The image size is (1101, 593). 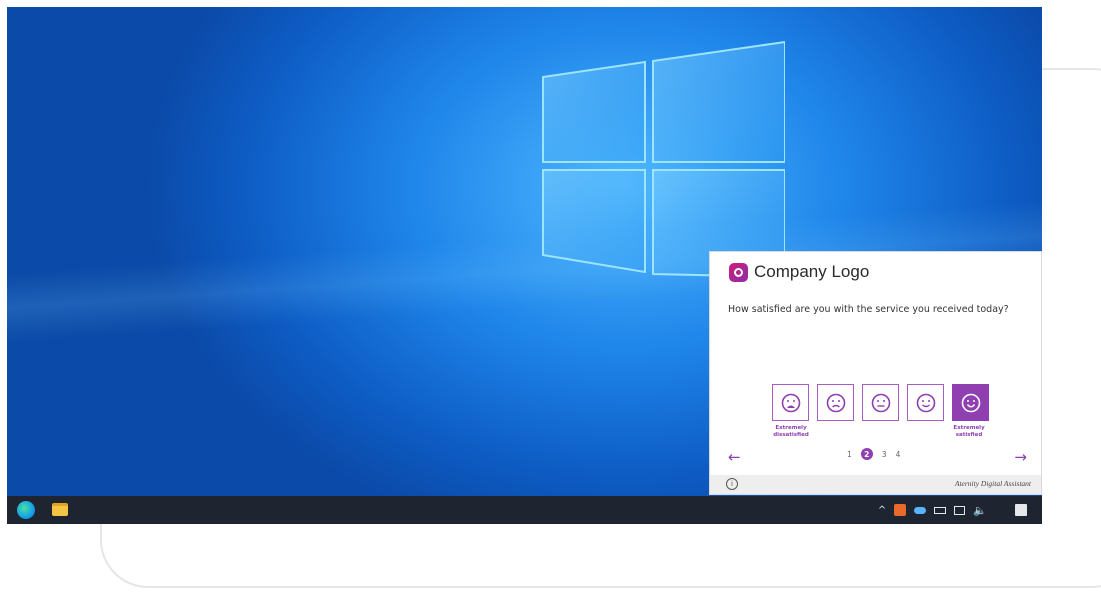 I want to click on pagination: 1 2 3 4, so click(x=873, y=454).